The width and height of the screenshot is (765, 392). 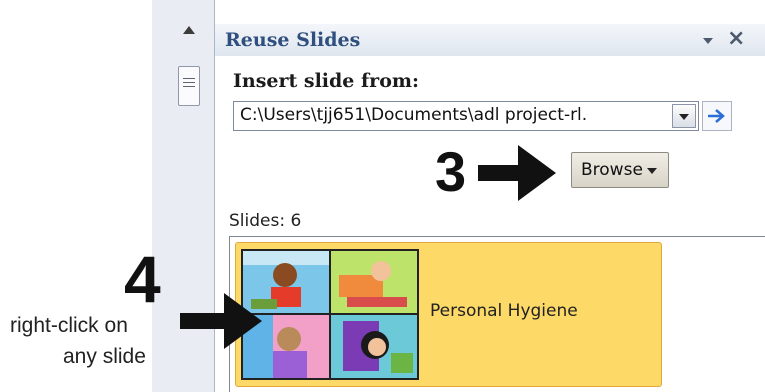 I want to click on browse-button: Browse, so click(x=620, y=170).